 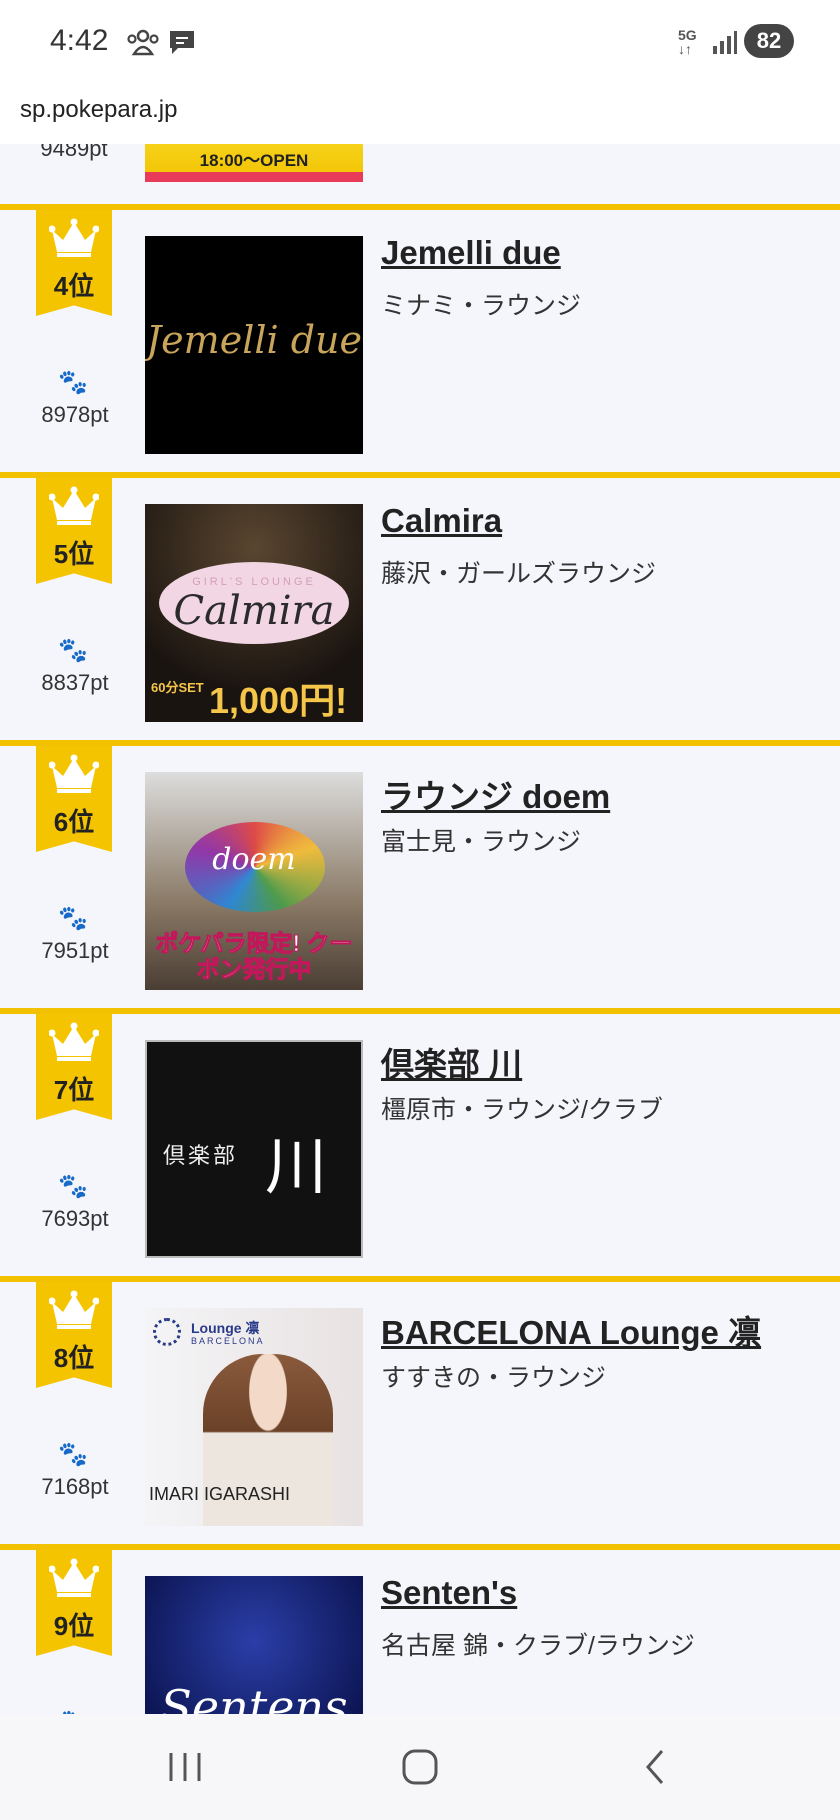 What do you see at coordinates (296, 1166) in the screenshot?
I see `thumbnail-logo-kanji: 川` at bounding box center [296, 1166].